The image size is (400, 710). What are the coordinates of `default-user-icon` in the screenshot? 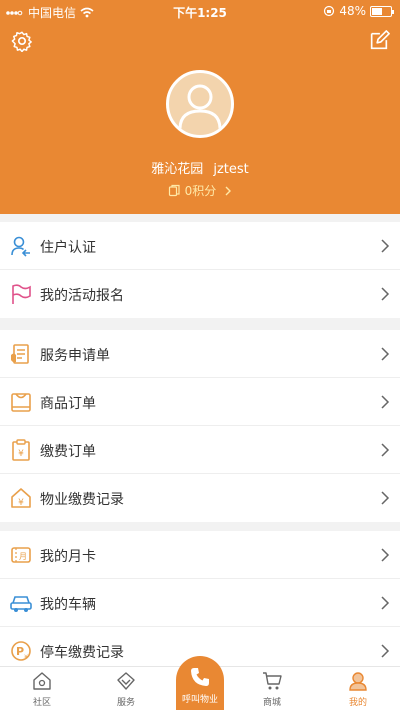 It's located at (200, 107).